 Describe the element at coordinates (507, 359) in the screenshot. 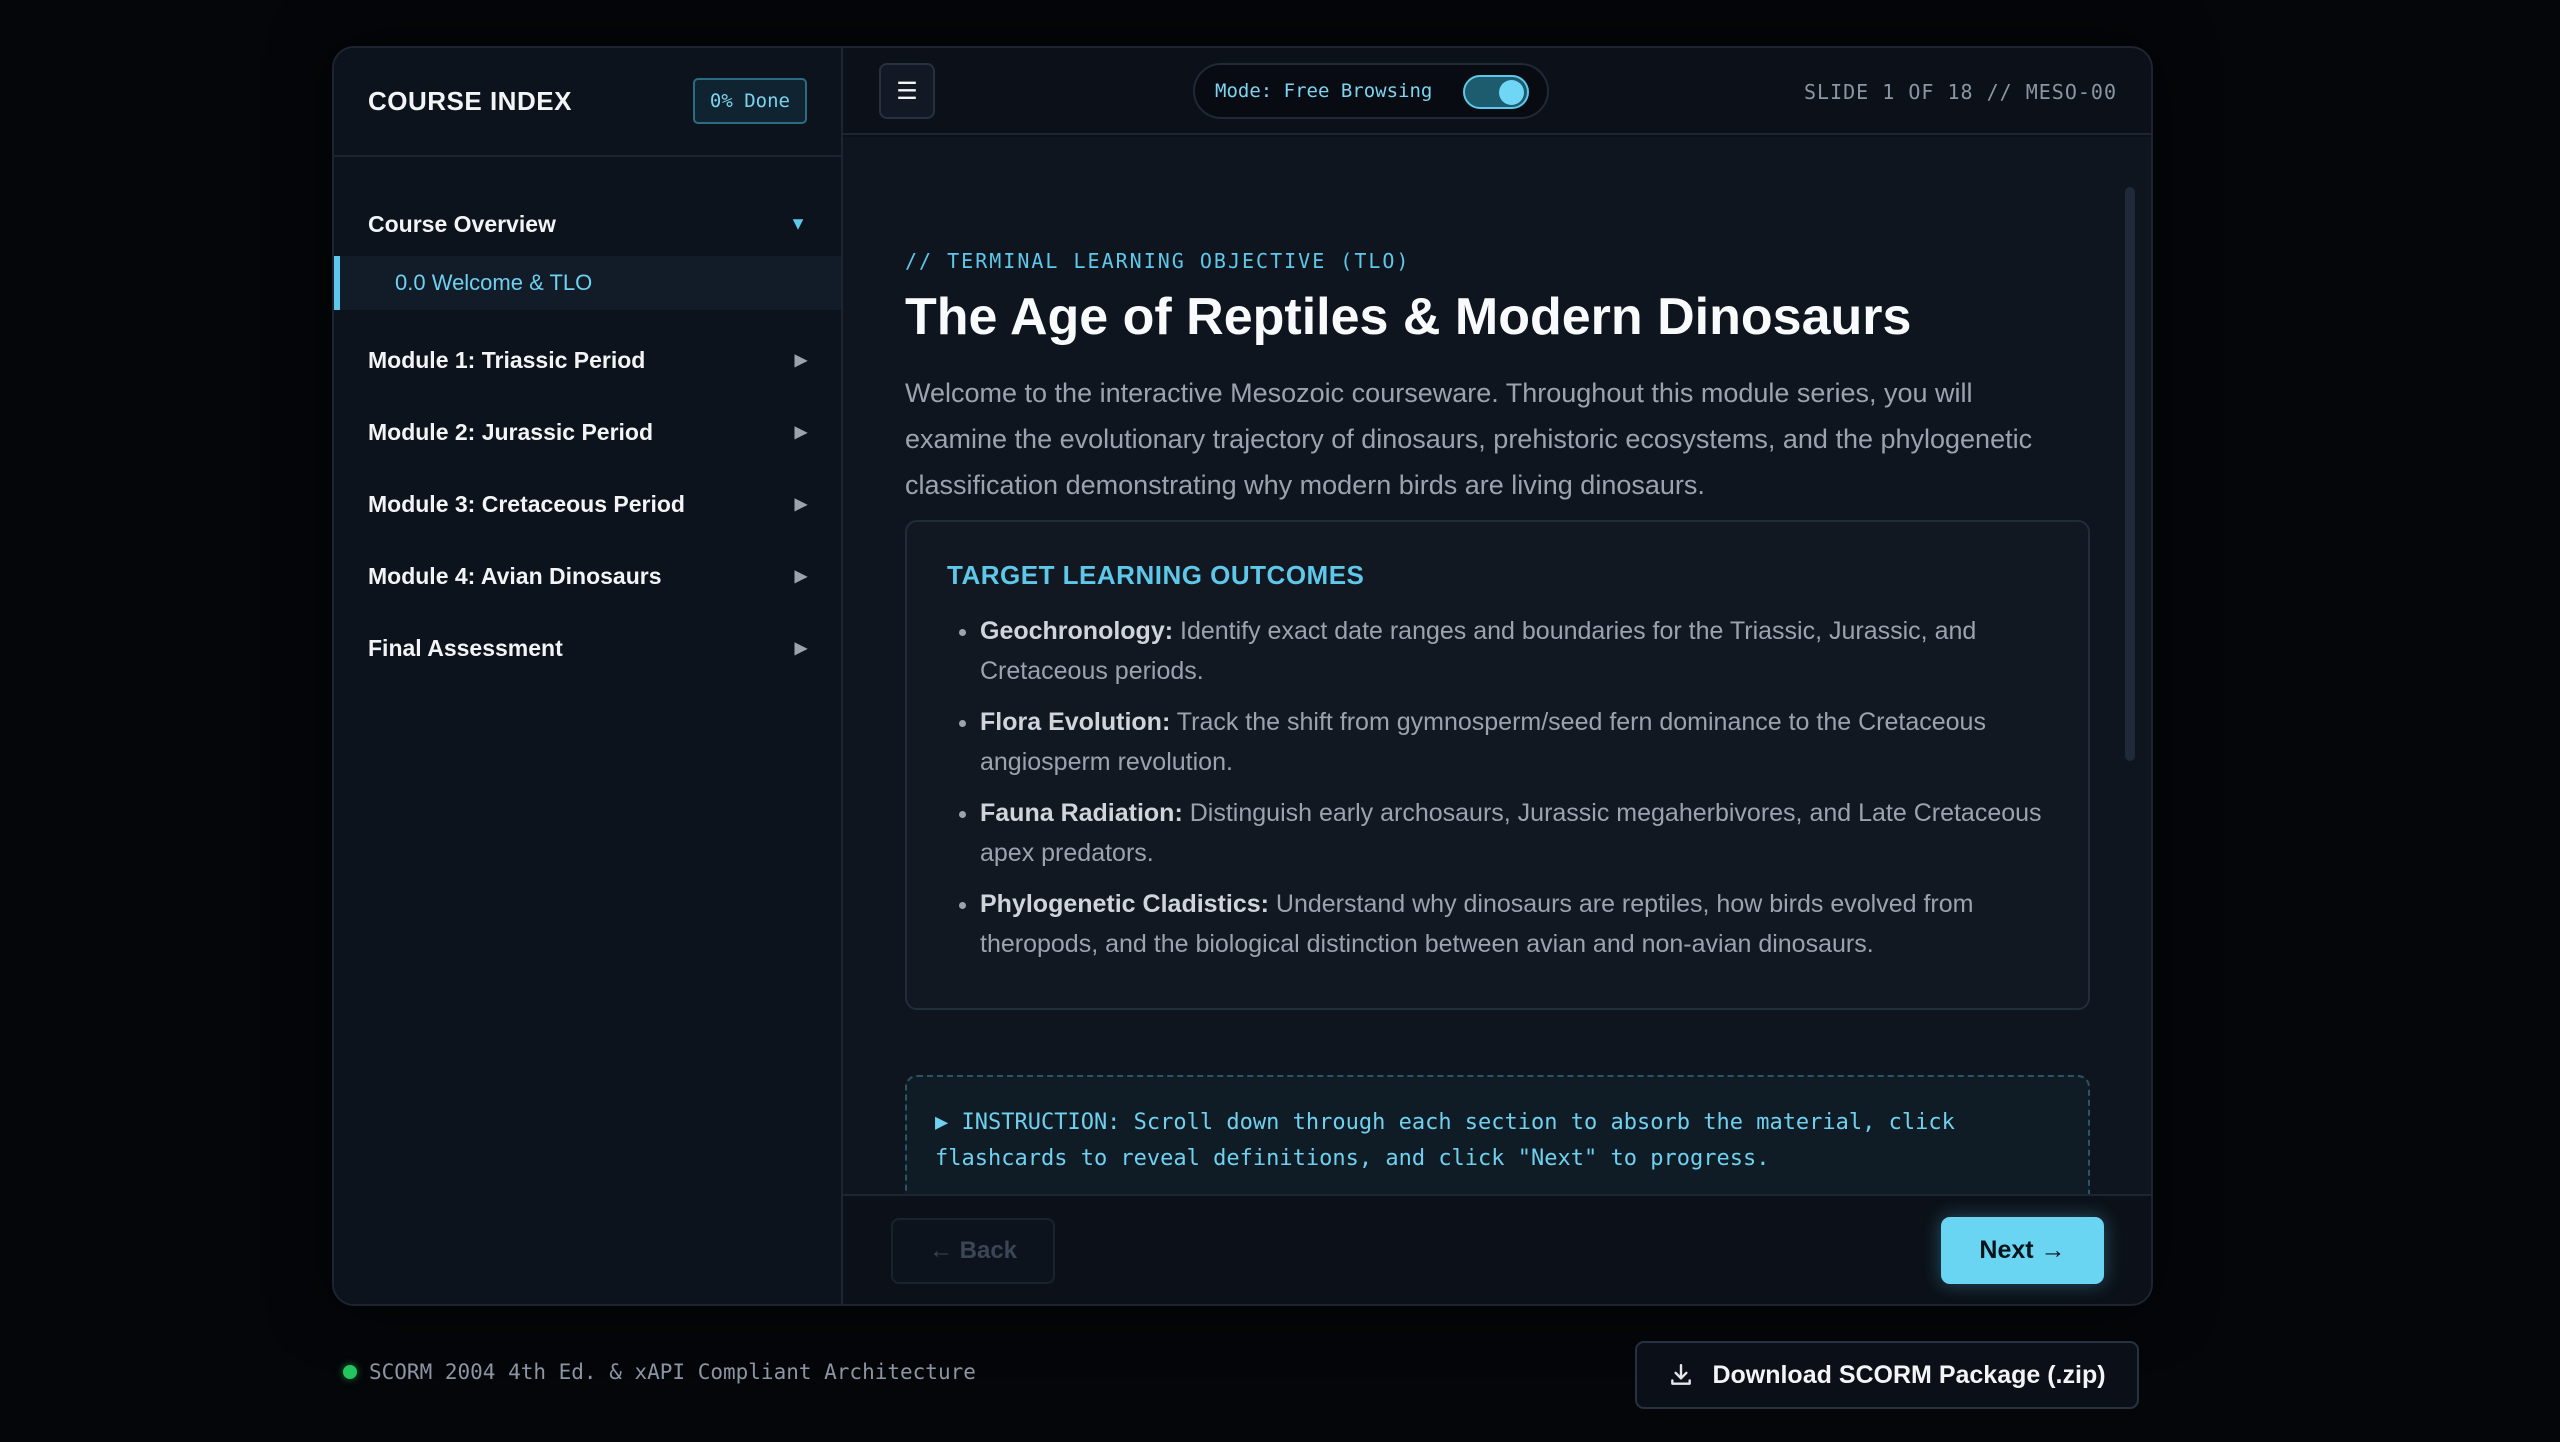

I see `nav-item-label: Module 1: Triassic Period` at that location.